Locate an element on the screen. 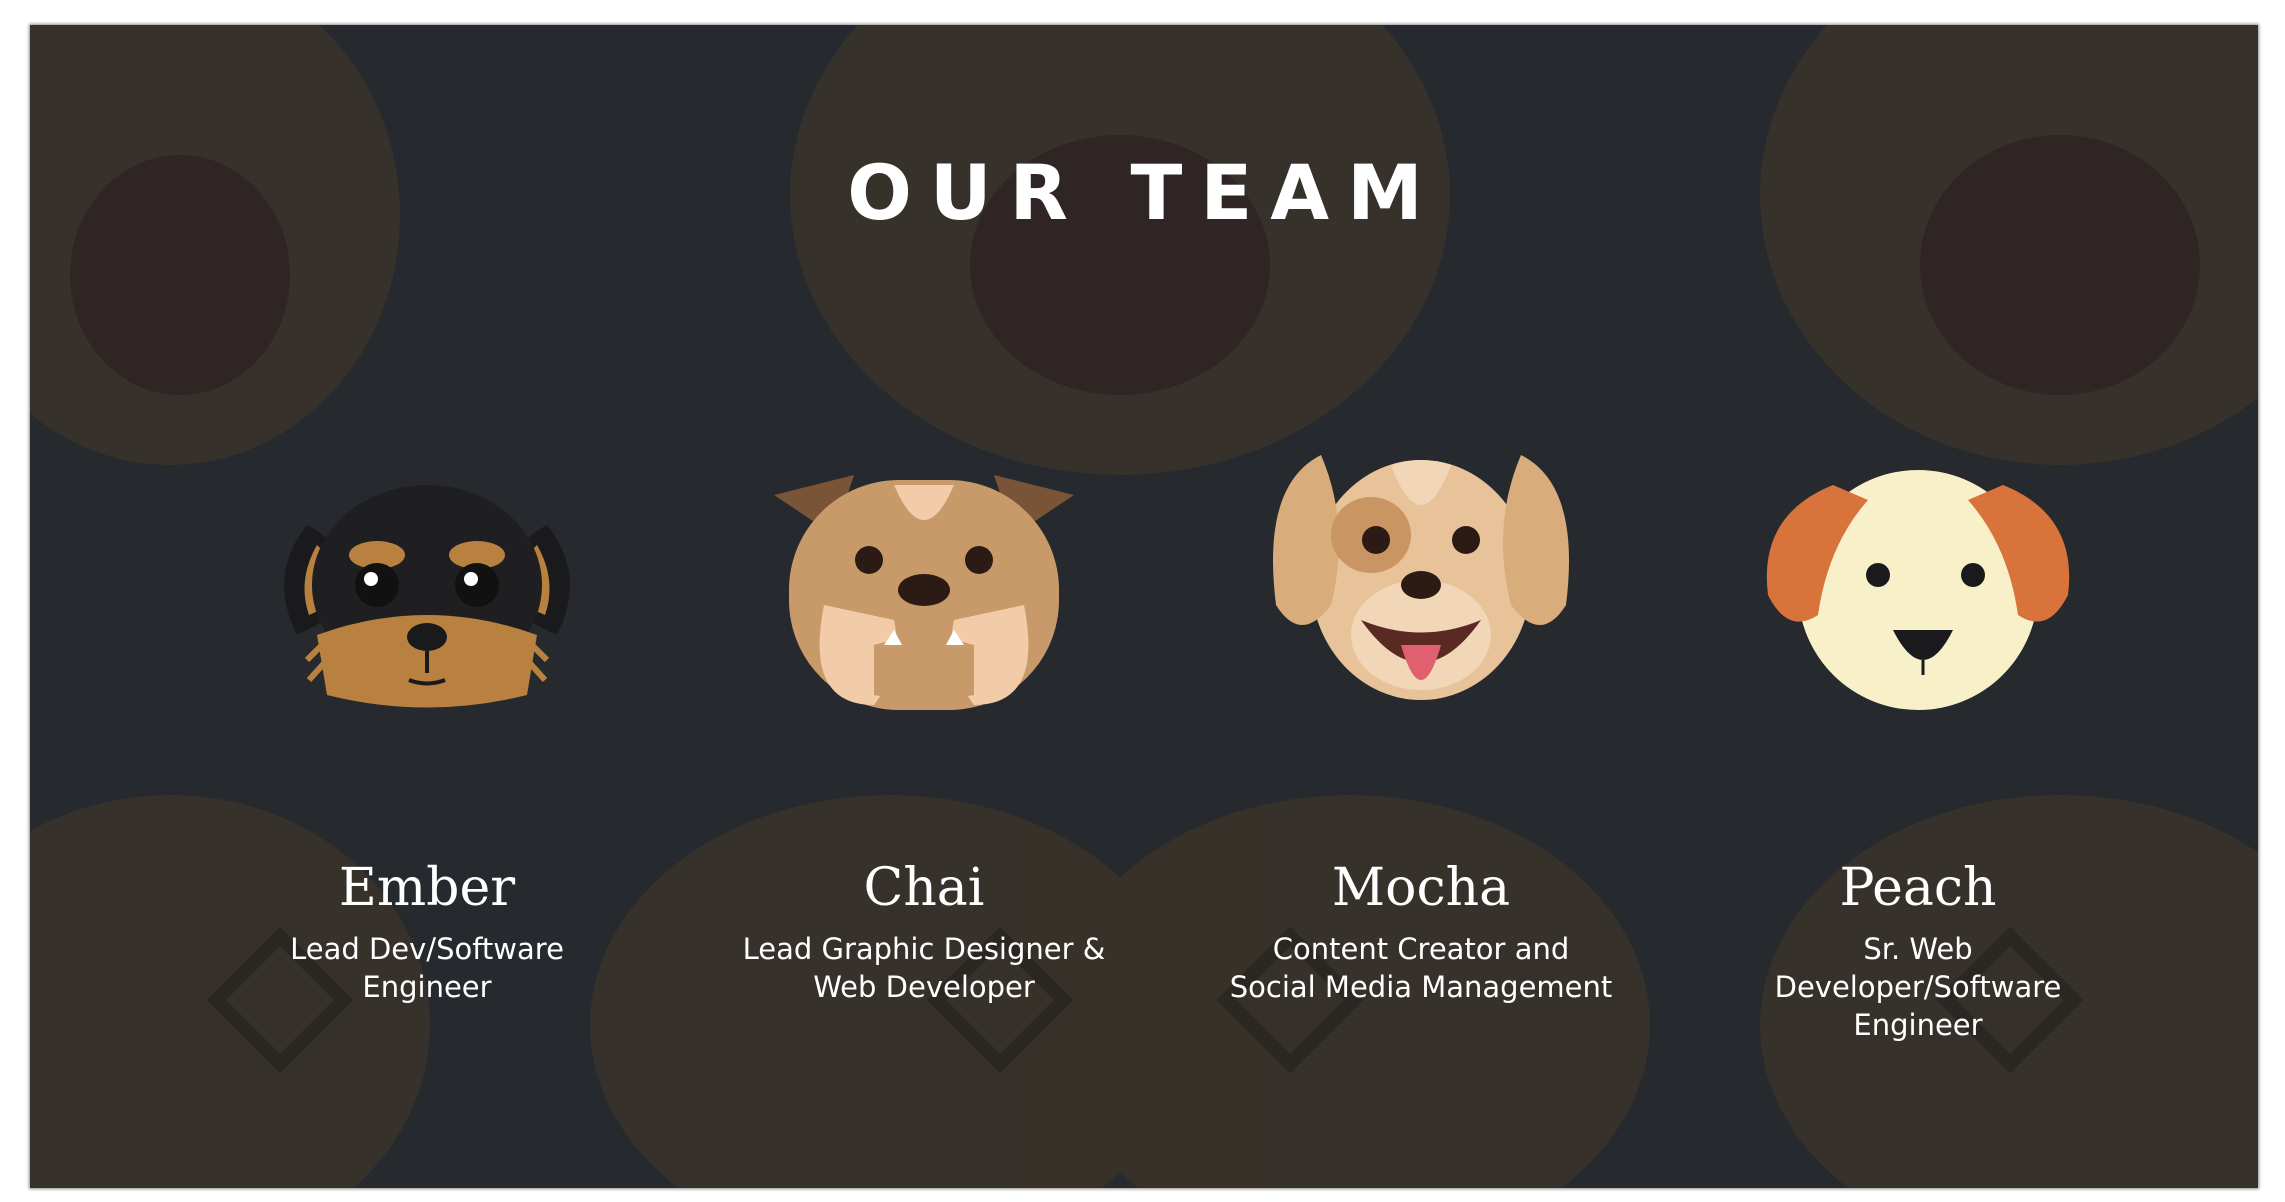 Image resolution: width=2285 pixels, height=1202 pixels. bulldog-icon is located at coordinates (924, 592).